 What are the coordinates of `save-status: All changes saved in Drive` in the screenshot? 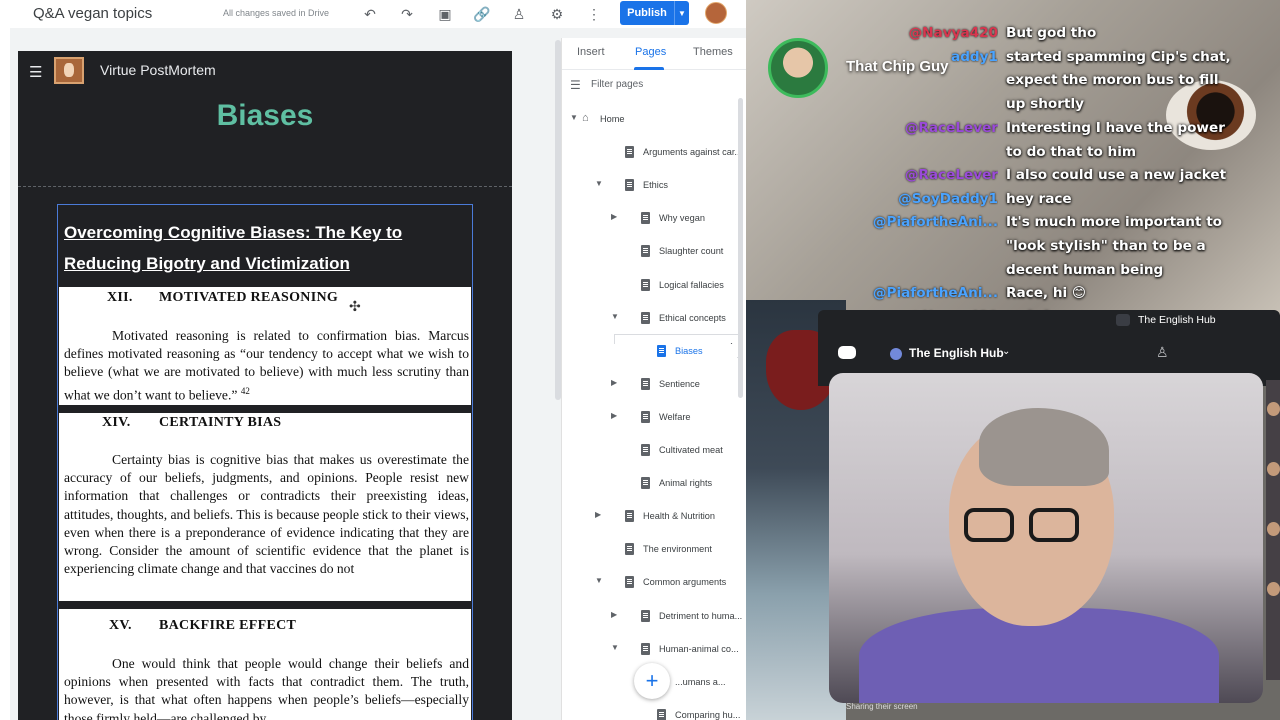 It's located at (276, 13).